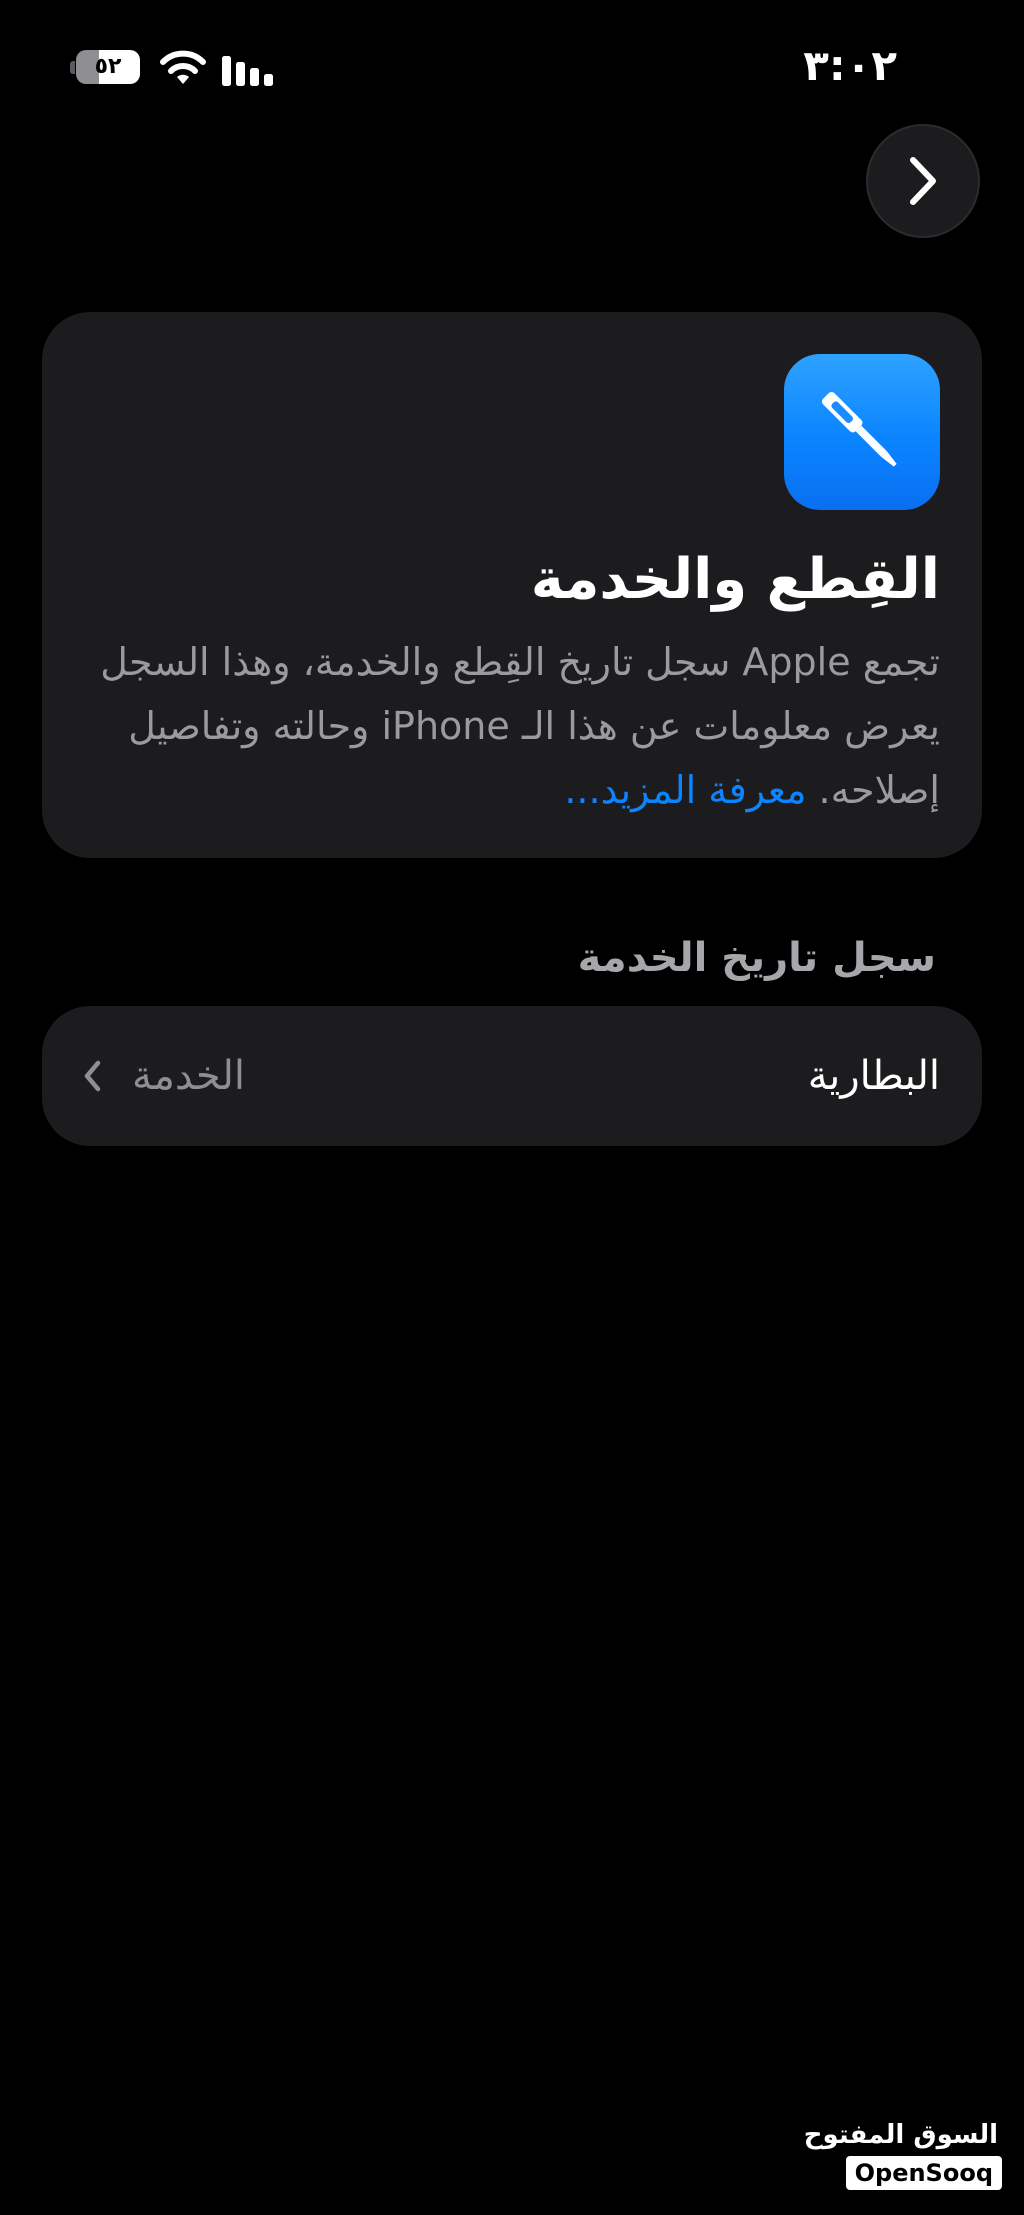 Image resolution: width=1024 pixels, height=2215 pixels. I want to click on screwdriver-app-icon, so click(862, 432).